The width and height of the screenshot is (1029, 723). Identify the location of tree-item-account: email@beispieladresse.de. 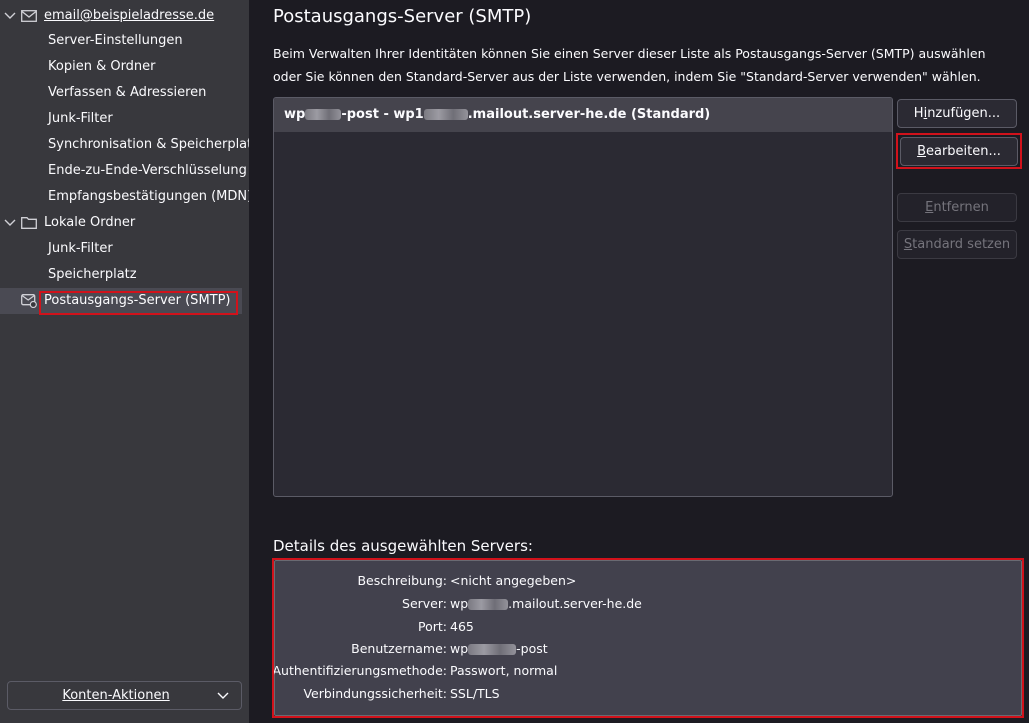
(121, 16).